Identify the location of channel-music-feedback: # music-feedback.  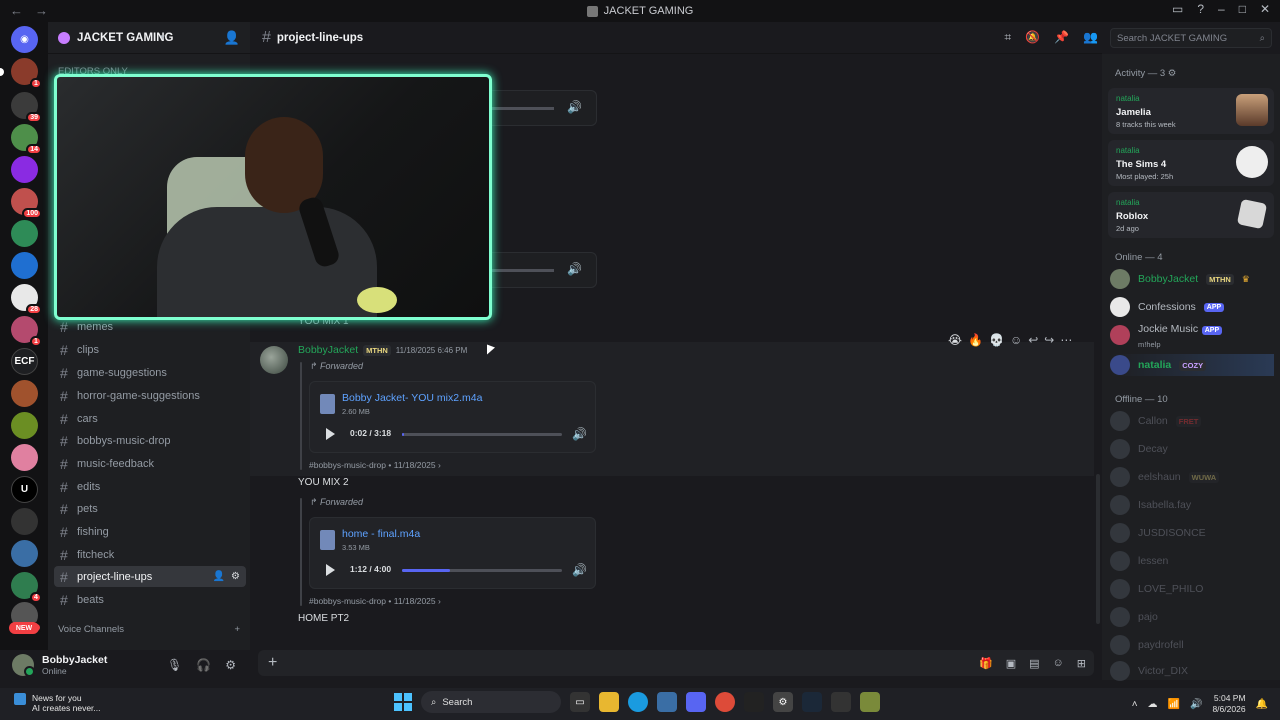
(150, 463).